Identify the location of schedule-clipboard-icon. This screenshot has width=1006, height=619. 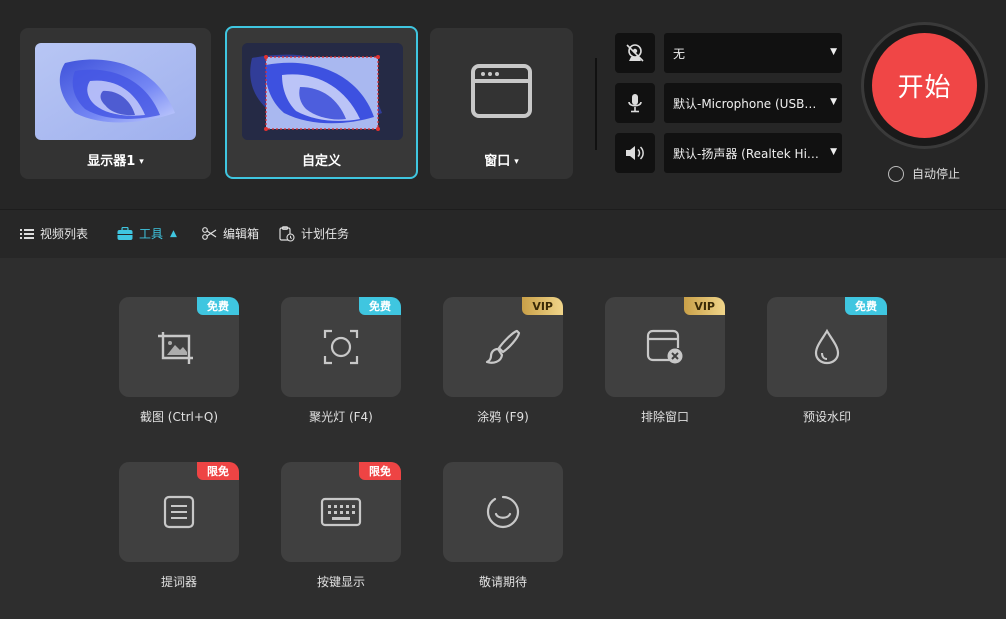
(287, 233).